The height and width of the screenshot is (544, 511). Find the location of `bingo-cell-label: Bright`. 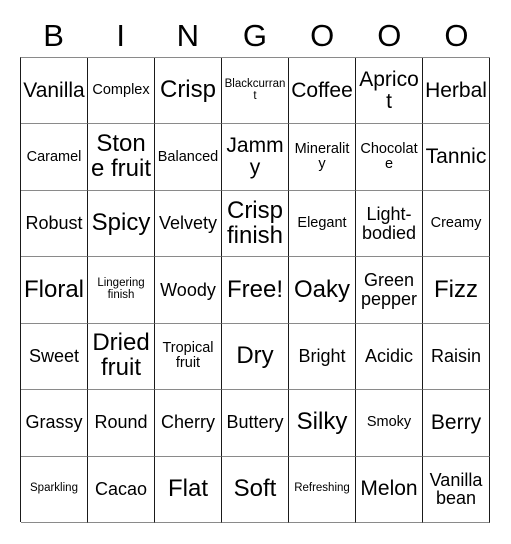

bingo-cell-label: Bright is located at coordinates (322, 356).